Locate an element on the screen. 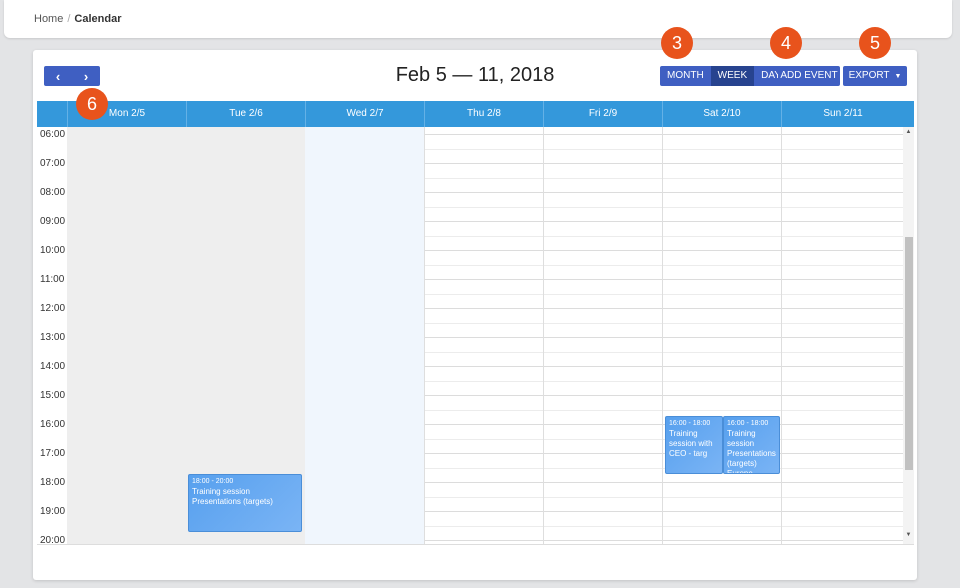  view-month-button: MONTH is located at coordinates (685, 76).